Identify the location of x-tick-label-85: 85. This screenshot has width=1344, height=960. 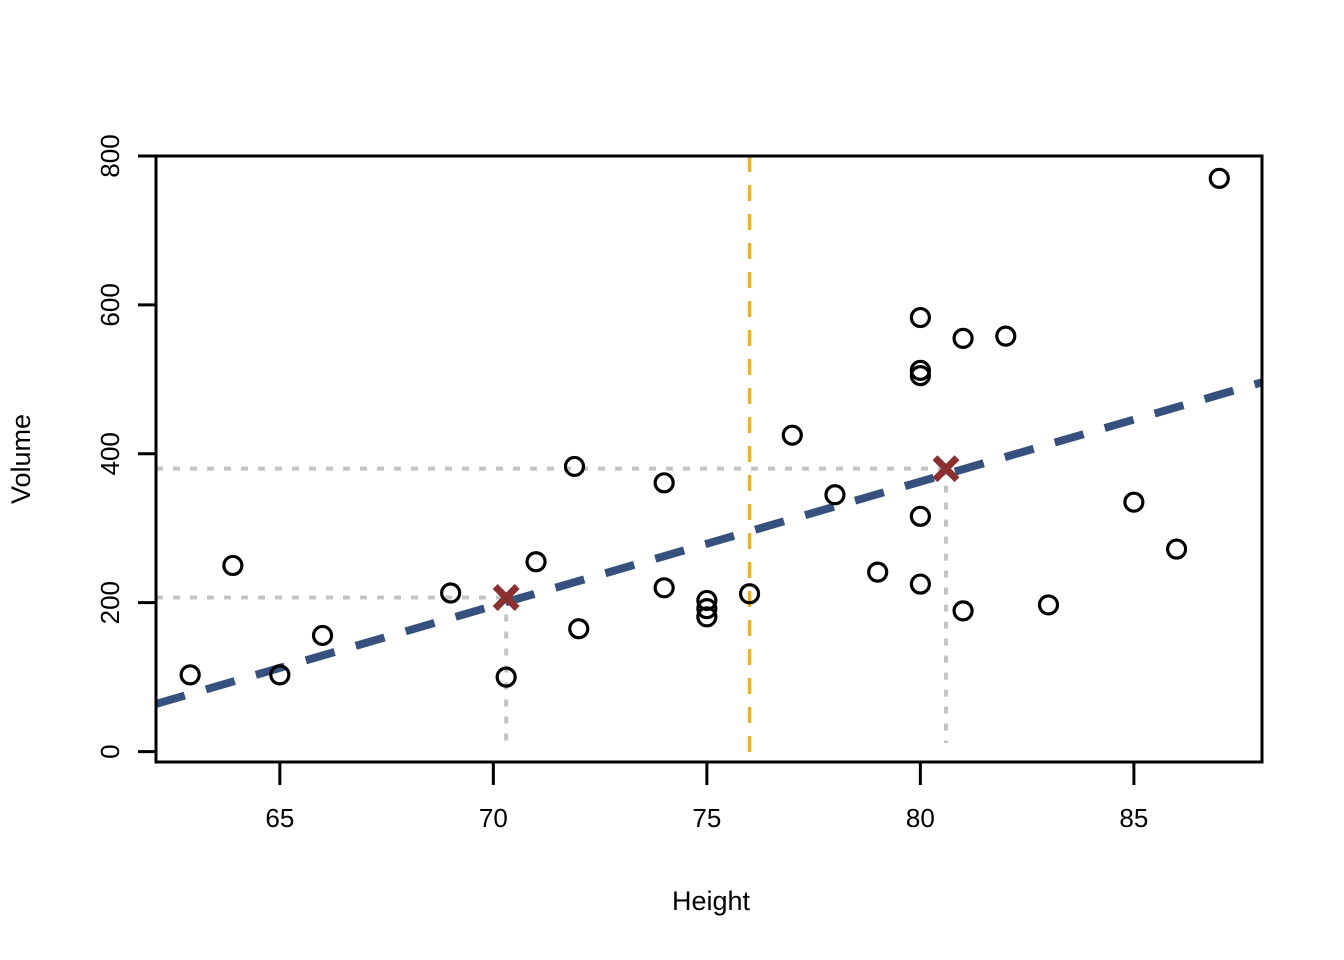
(1133, 818).